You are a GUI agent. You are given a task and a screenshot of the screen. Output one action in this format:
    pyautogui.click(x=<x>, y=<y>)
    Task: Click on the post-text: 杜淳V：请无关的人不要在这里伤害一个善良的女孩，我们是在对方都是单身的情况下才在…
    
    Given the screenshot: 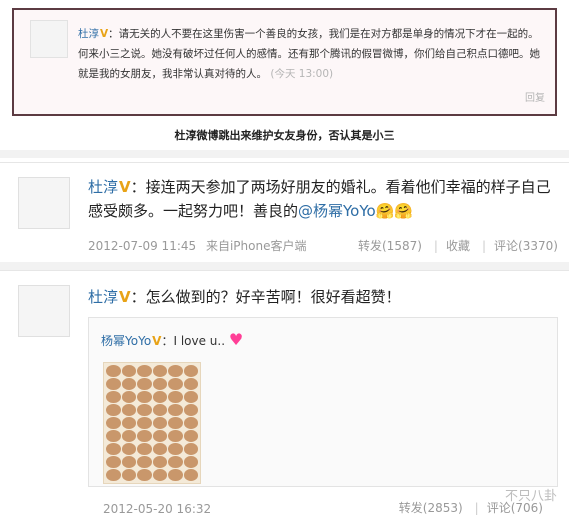 What is the action you would take?
    pyautogui.click(x=313, y=54)
    